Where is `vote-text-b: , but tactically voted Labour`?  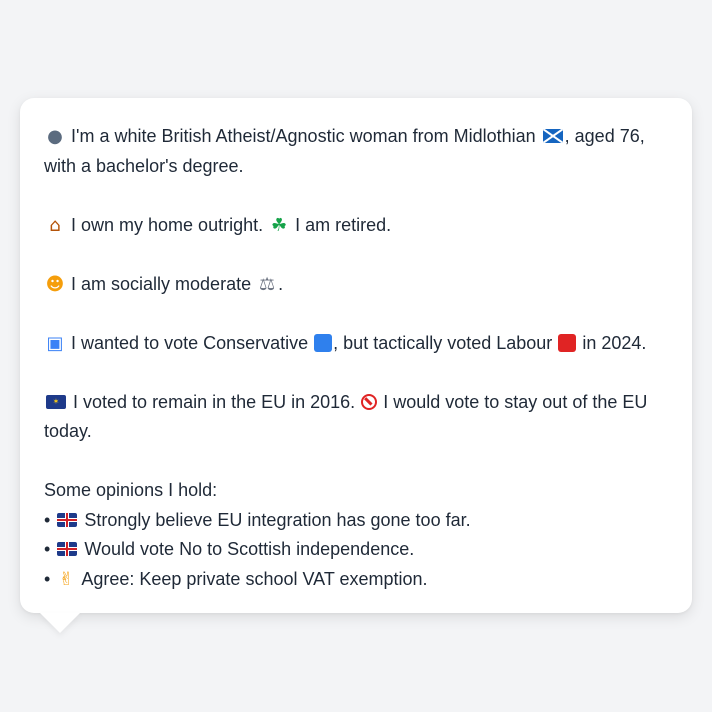
vote-text-b: , but tactically voted Labour is located at coordinates (443, 342).